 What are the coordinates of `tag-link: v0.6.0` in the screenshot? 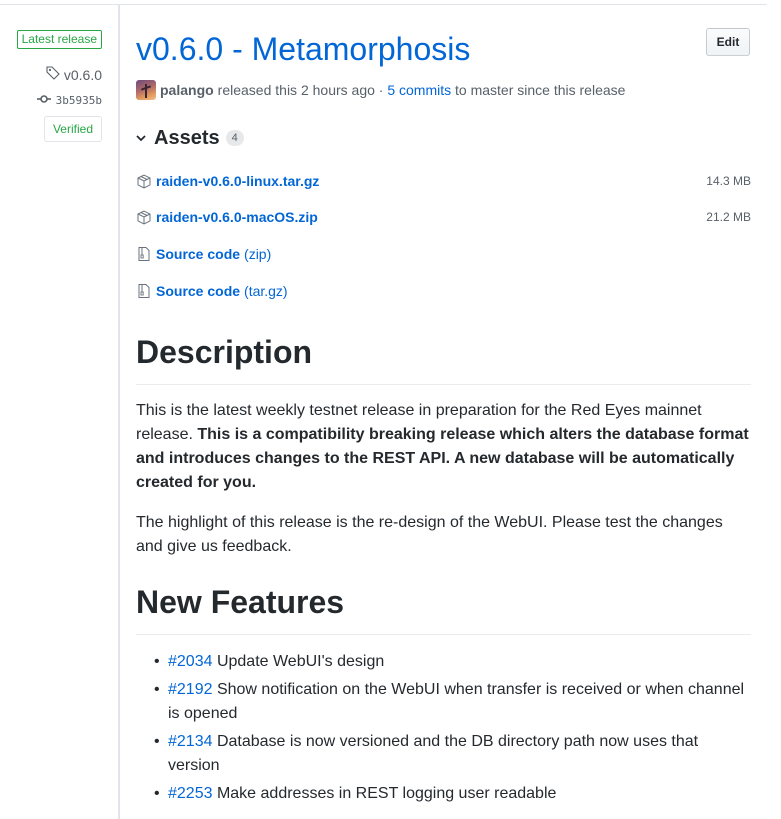 It's located at (74, 74).